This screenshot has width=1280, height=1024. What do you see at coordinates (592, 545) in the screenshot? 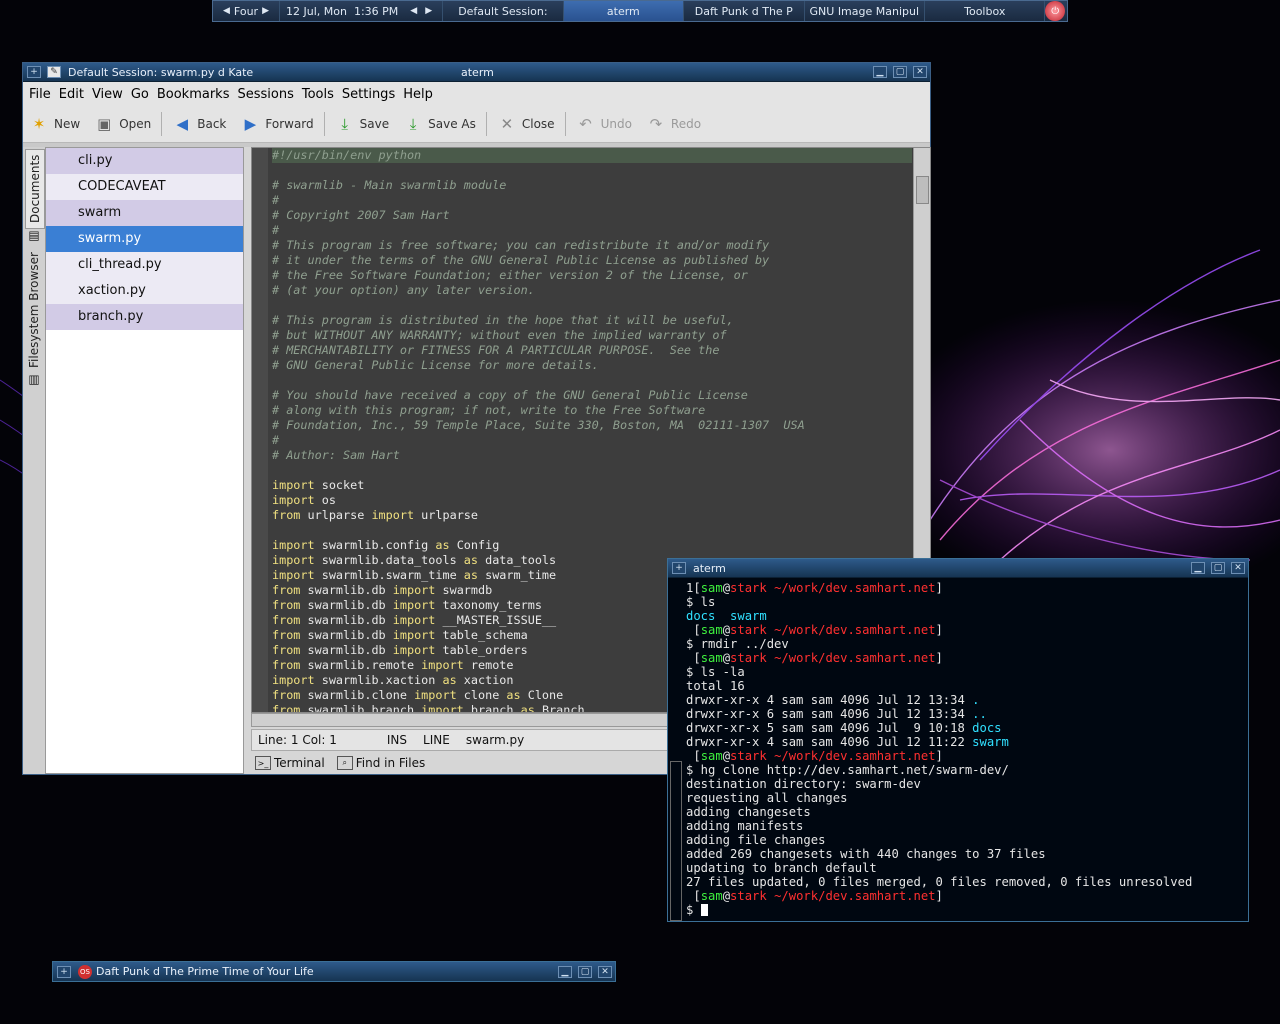
I see `code-line: import swarmlib.config as Config` at bounding box center [592, 545].